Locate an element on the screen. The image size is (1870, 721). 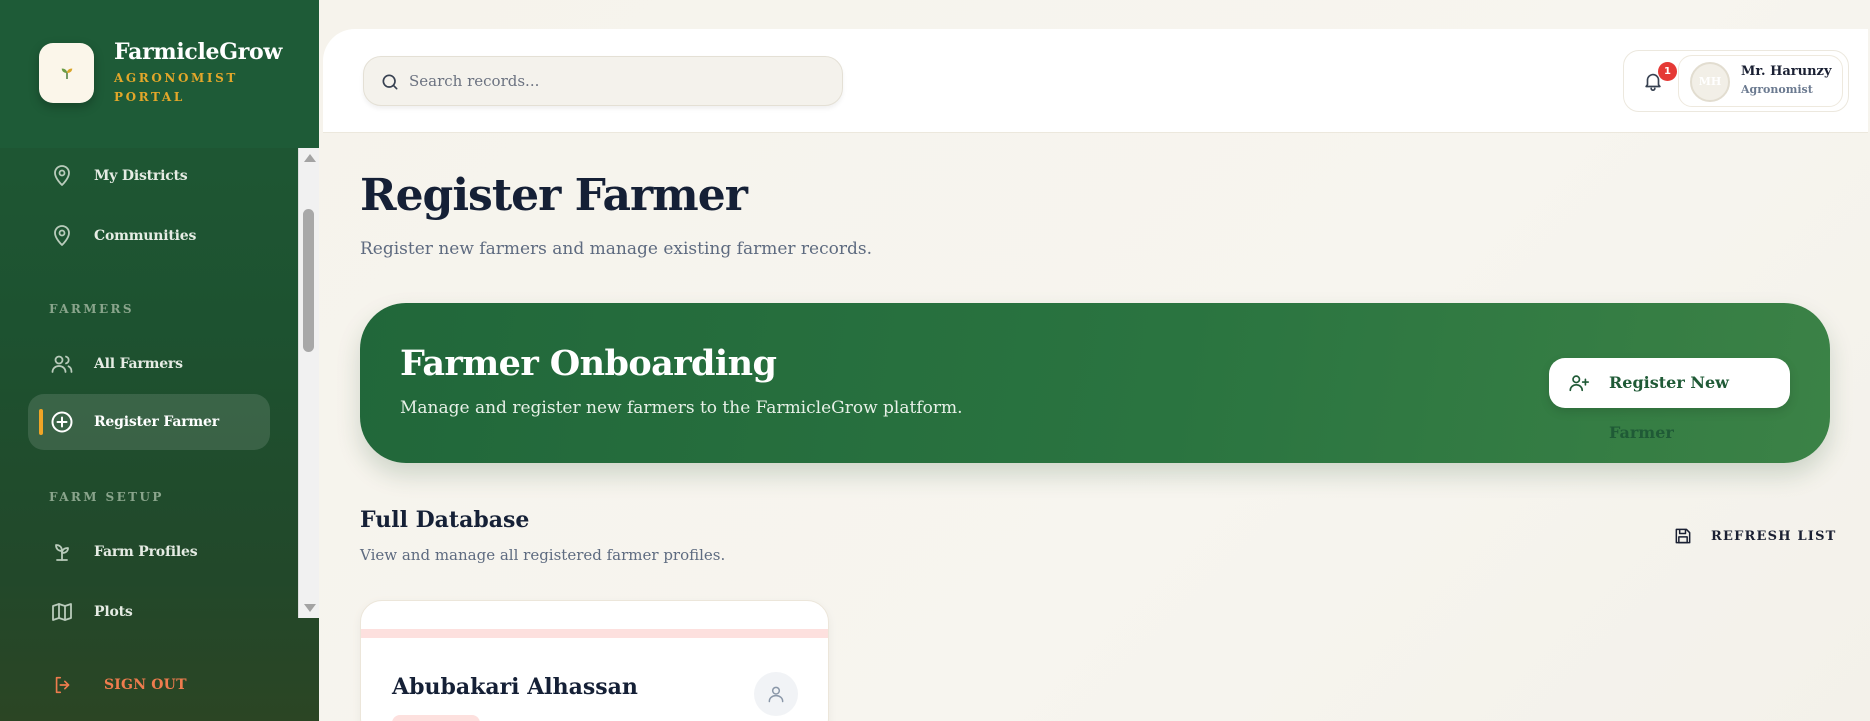
brand-header: FarmicleGrow AGRONOMIST PORTAL is located at coordinates (159, 74).